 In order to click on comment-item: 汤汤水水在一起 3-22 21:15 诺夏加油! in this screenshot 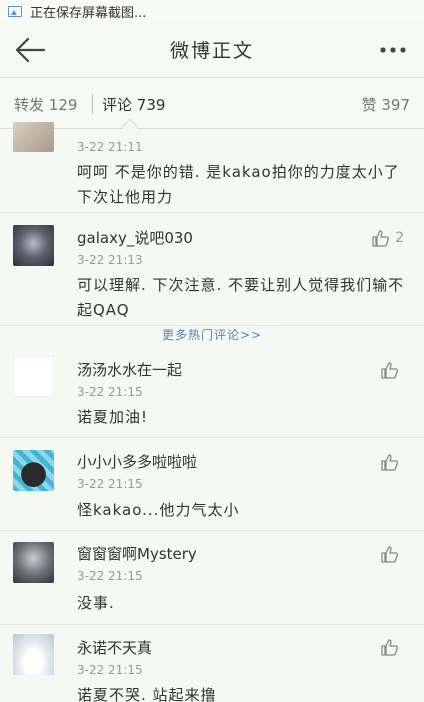, I will do `click(212, 392)`.